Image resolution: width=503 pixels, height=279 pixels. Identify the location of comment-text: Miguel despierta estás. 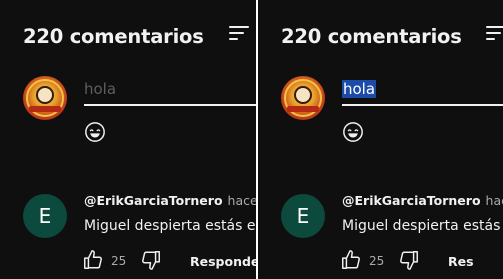
(421, 226).